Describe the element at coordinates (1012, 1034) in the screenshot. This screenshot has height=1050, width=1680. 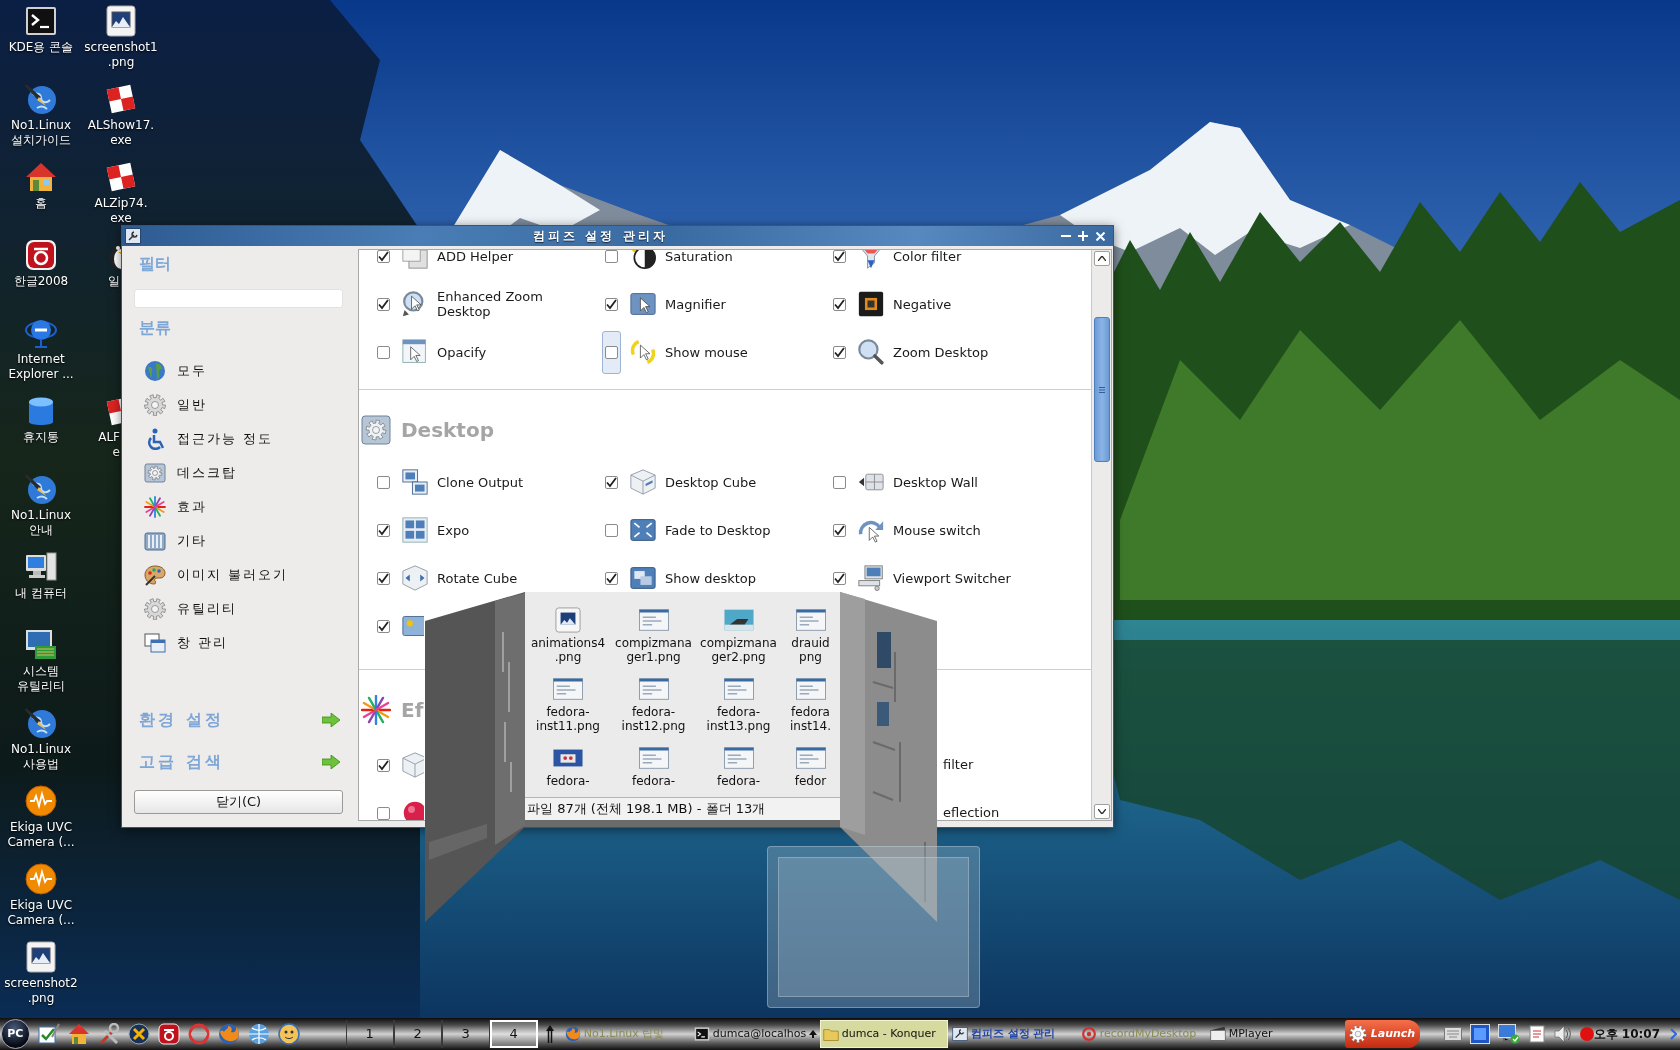
I see `taskbar-button: 컴피즈 설정 관리` at that location.